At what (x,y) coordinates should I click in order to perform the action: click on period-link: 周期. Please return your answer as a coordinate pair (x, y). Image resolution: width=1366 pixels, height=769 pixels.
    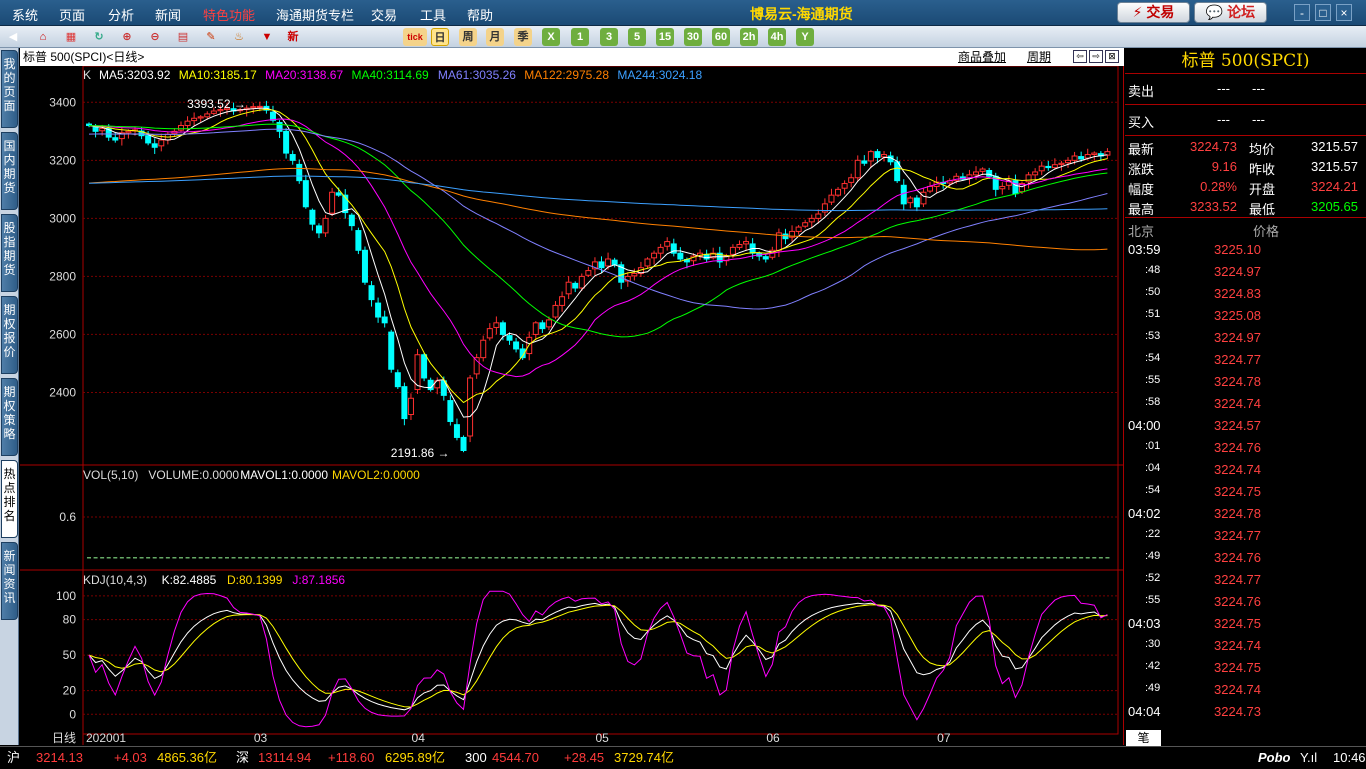
    Looking at the image, I should click on (1039, 57).